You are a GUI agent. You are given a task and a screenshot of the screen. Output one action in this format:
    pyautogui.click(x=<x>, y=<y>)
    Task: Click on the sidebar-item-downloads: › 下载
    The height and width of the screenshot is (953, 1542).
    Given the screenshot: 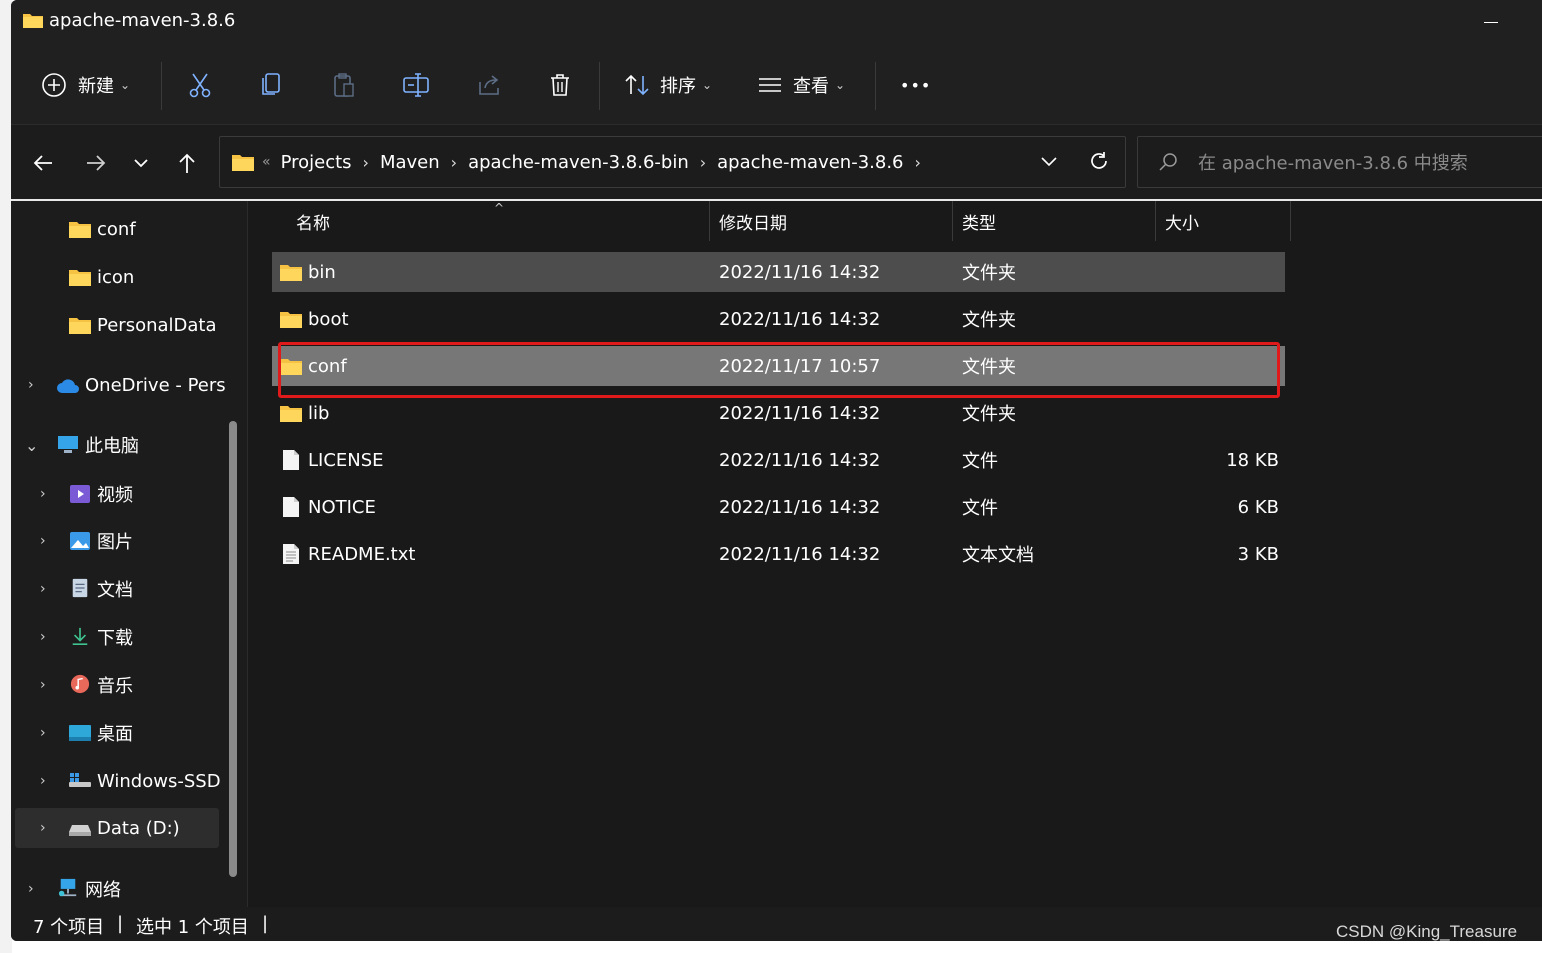 What is the action you would take?
    pyautogui.click(x=121, y=637)
    